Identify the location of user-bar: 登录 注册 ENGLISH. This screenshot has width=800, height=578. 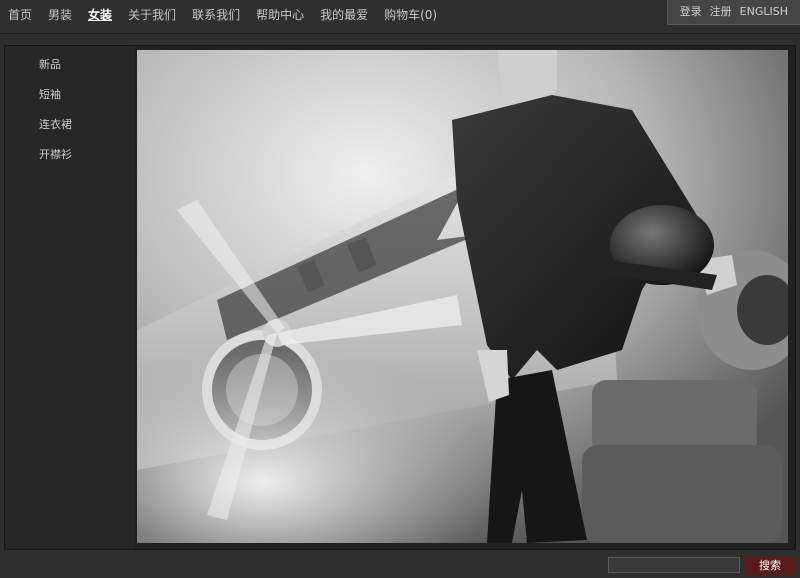
(733, 12).